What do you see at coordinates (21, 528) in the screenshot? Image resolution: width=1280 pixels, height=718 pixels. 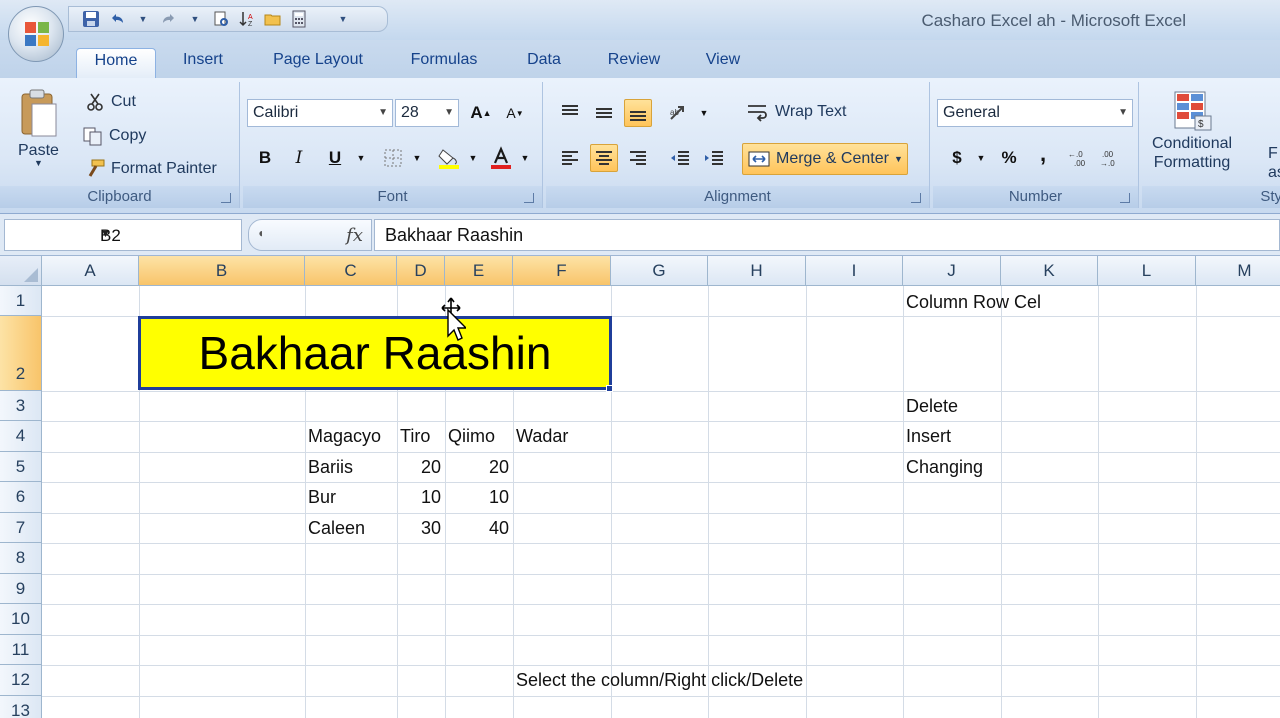 I see `row-header-7: 7` at bounding box center [21, 528].